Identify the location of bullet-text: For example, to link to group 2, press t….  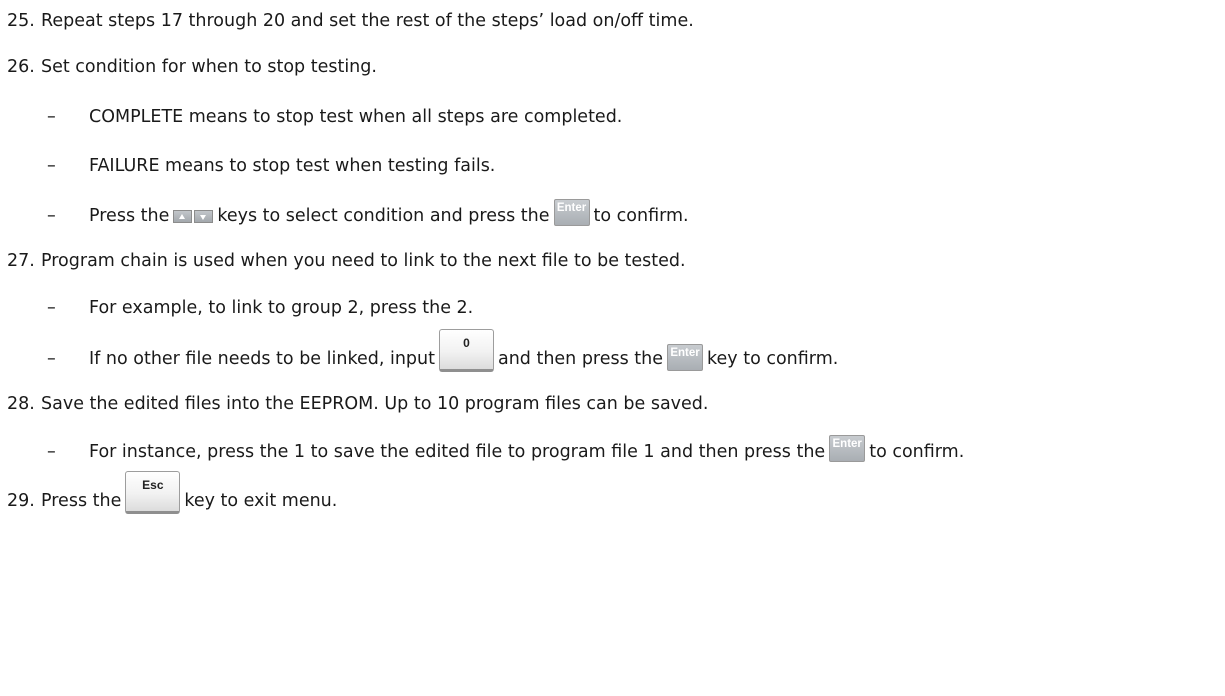
(281, 308).